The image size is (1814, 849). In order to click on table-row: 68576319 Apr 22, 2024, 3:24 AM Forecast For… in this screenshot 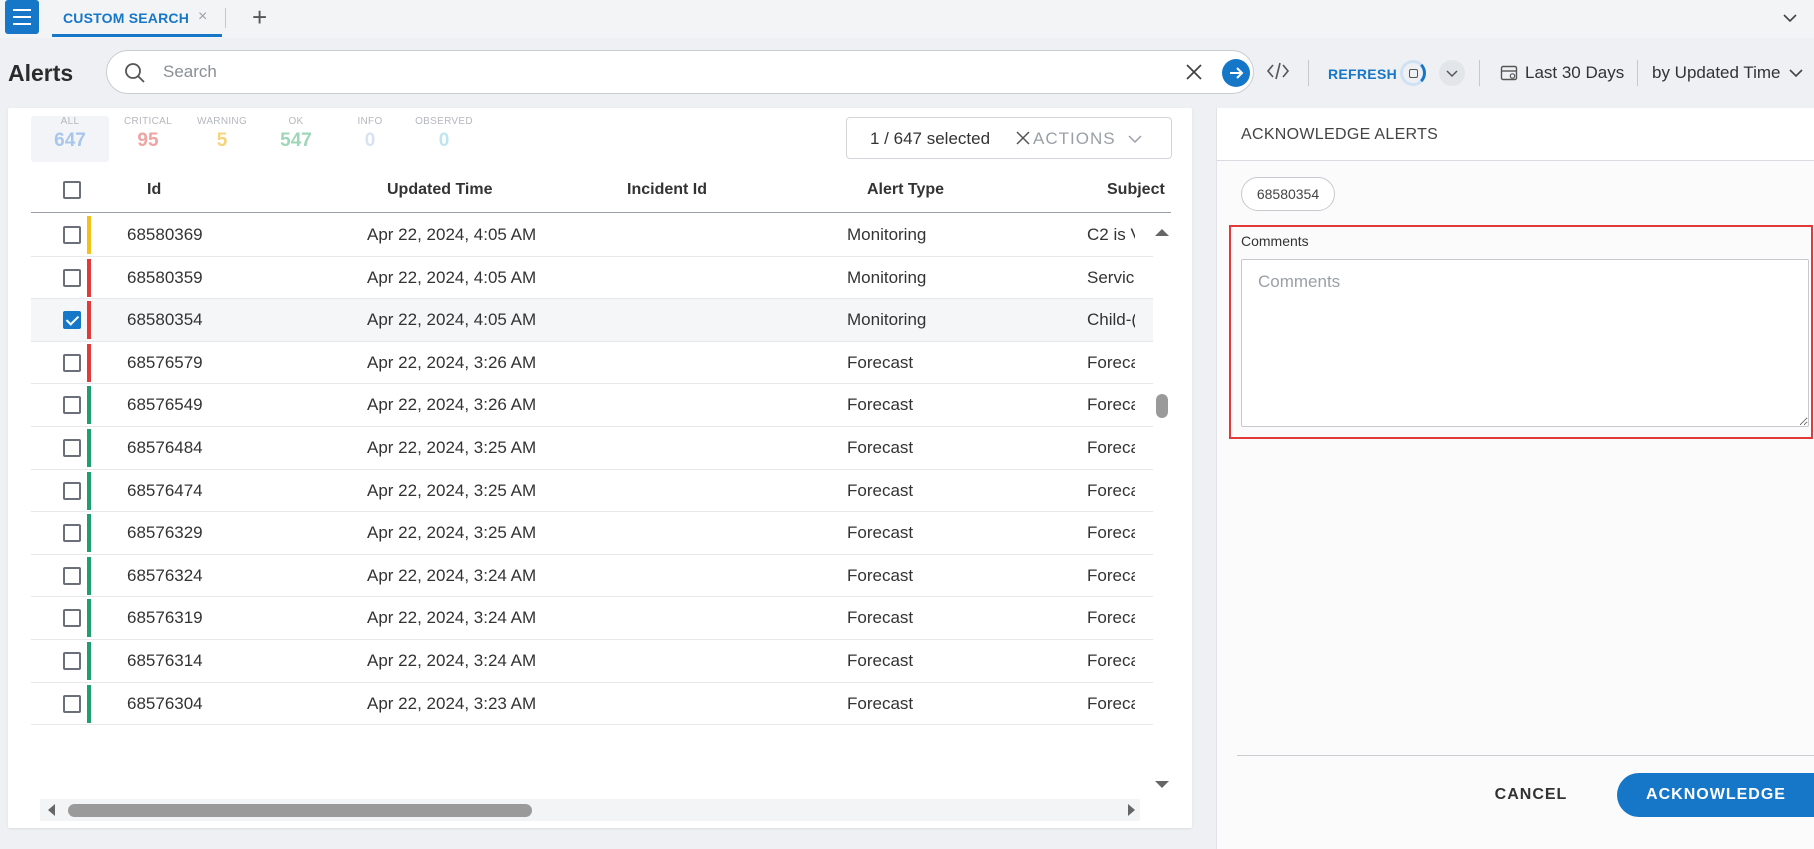, I will do `click(592, 618)`.